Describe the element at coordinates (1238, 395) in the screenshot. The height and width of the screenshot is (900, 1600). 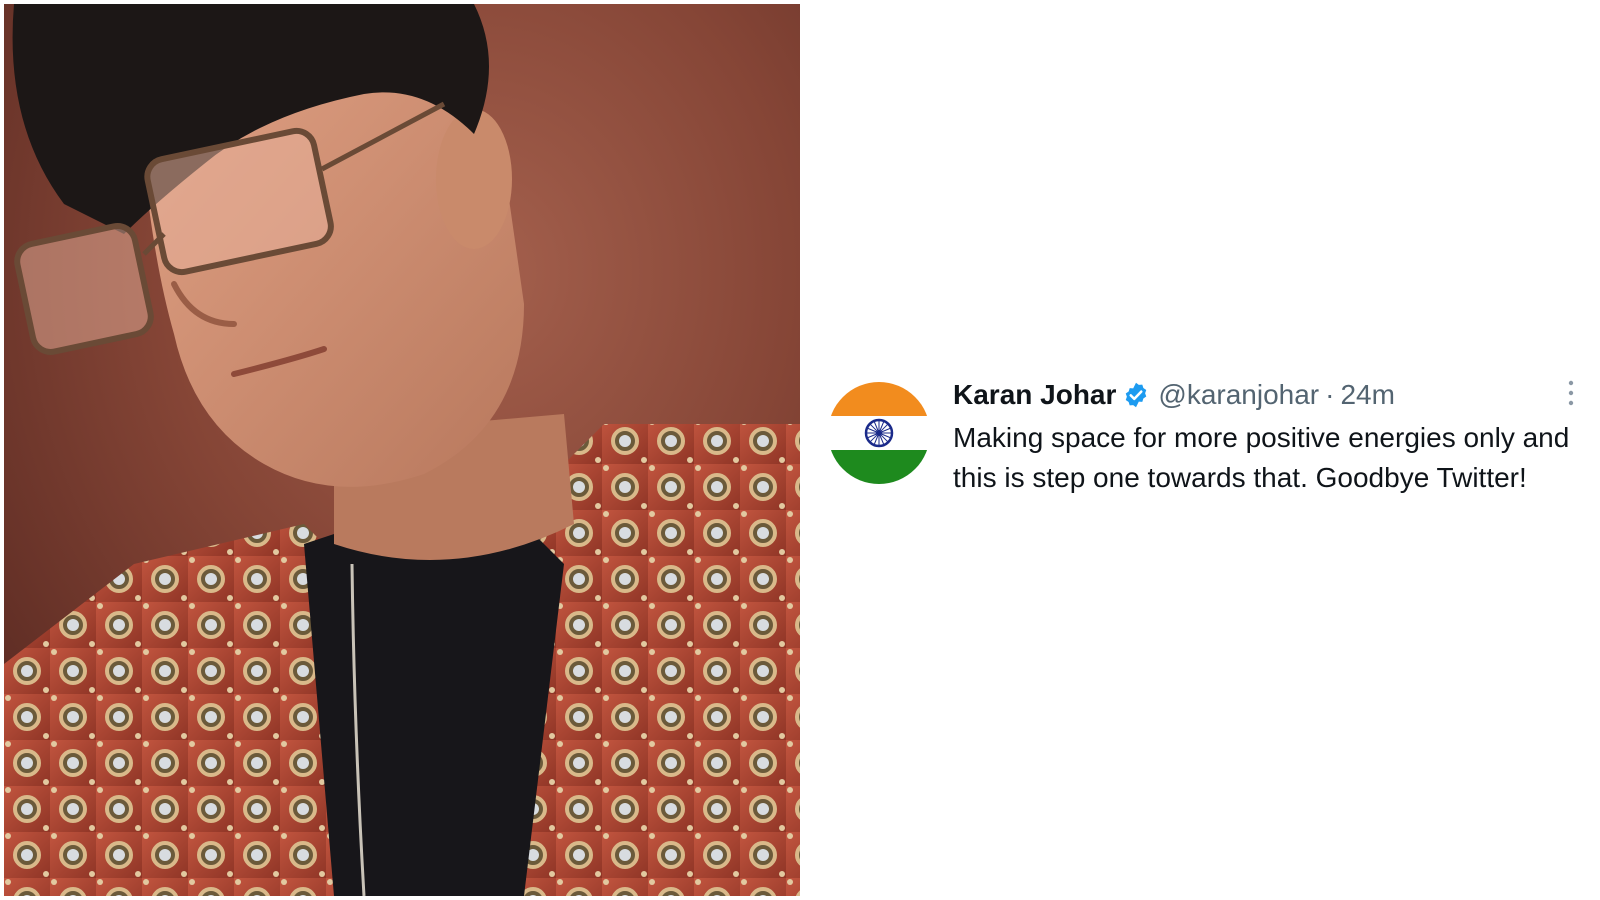
I see `user-handle: @karanjohar` at that location.